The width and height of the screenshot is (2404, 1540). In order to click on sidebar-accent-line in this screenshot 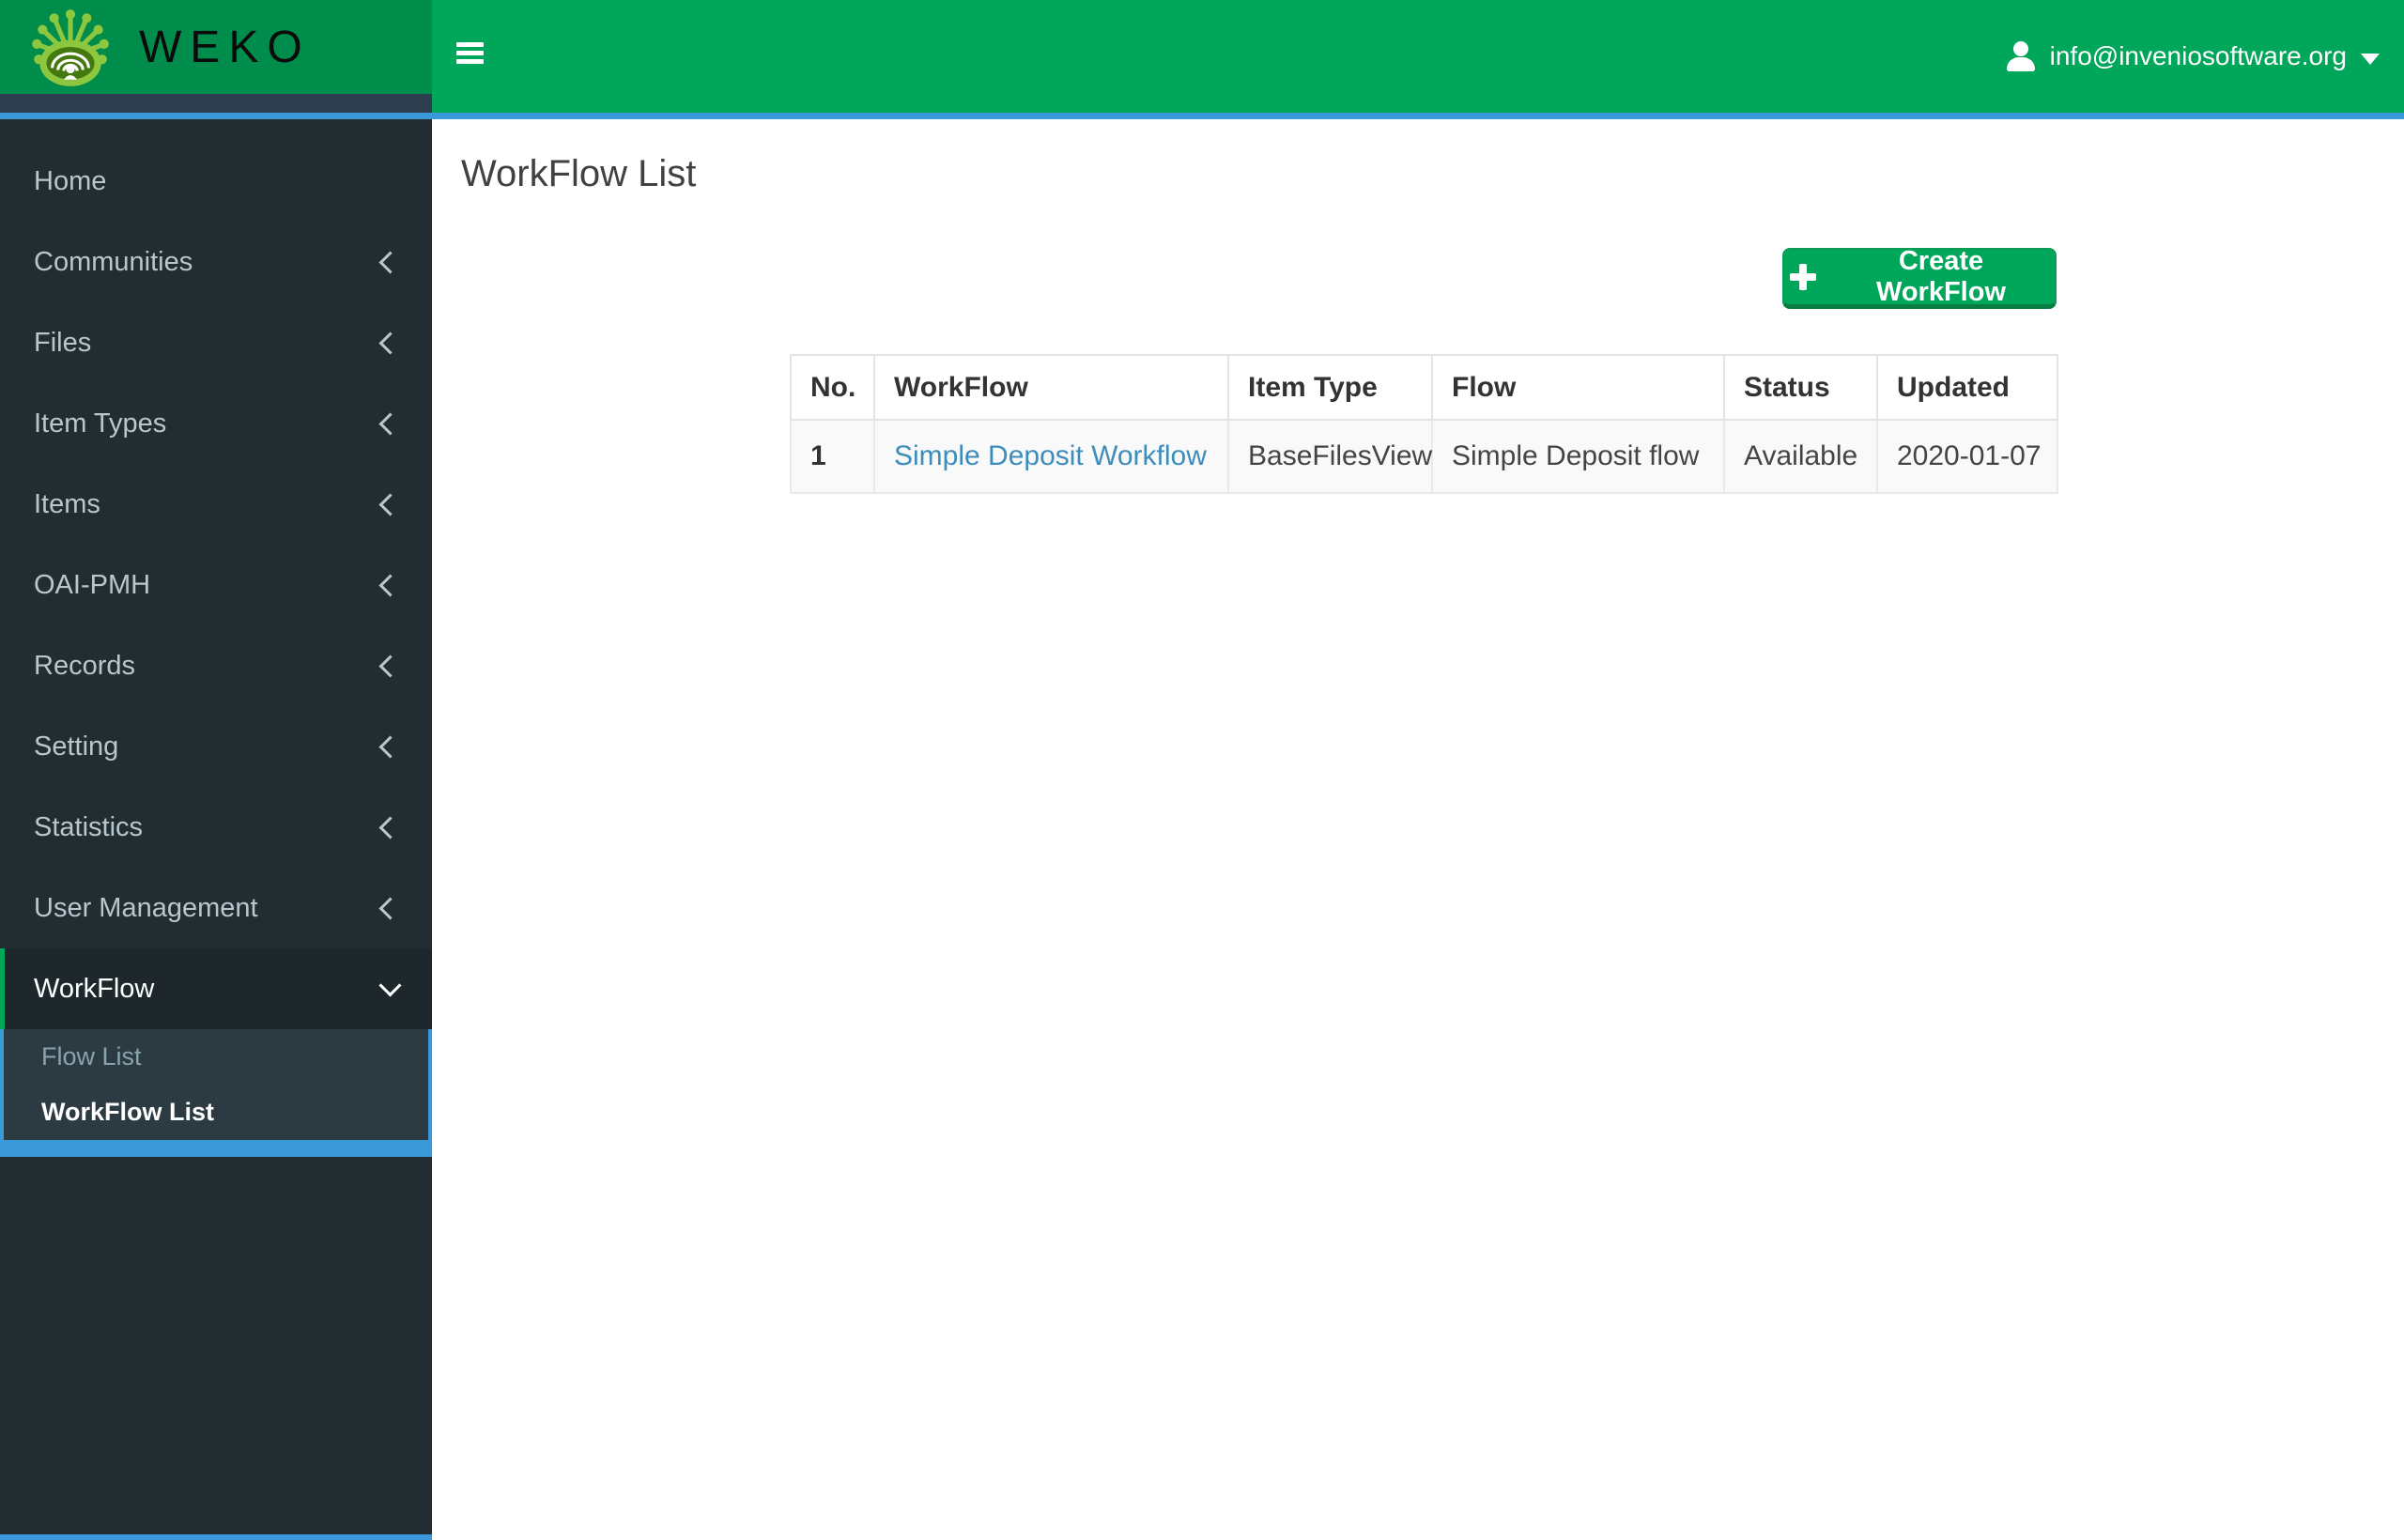, I will do `click(216, 1537)`.